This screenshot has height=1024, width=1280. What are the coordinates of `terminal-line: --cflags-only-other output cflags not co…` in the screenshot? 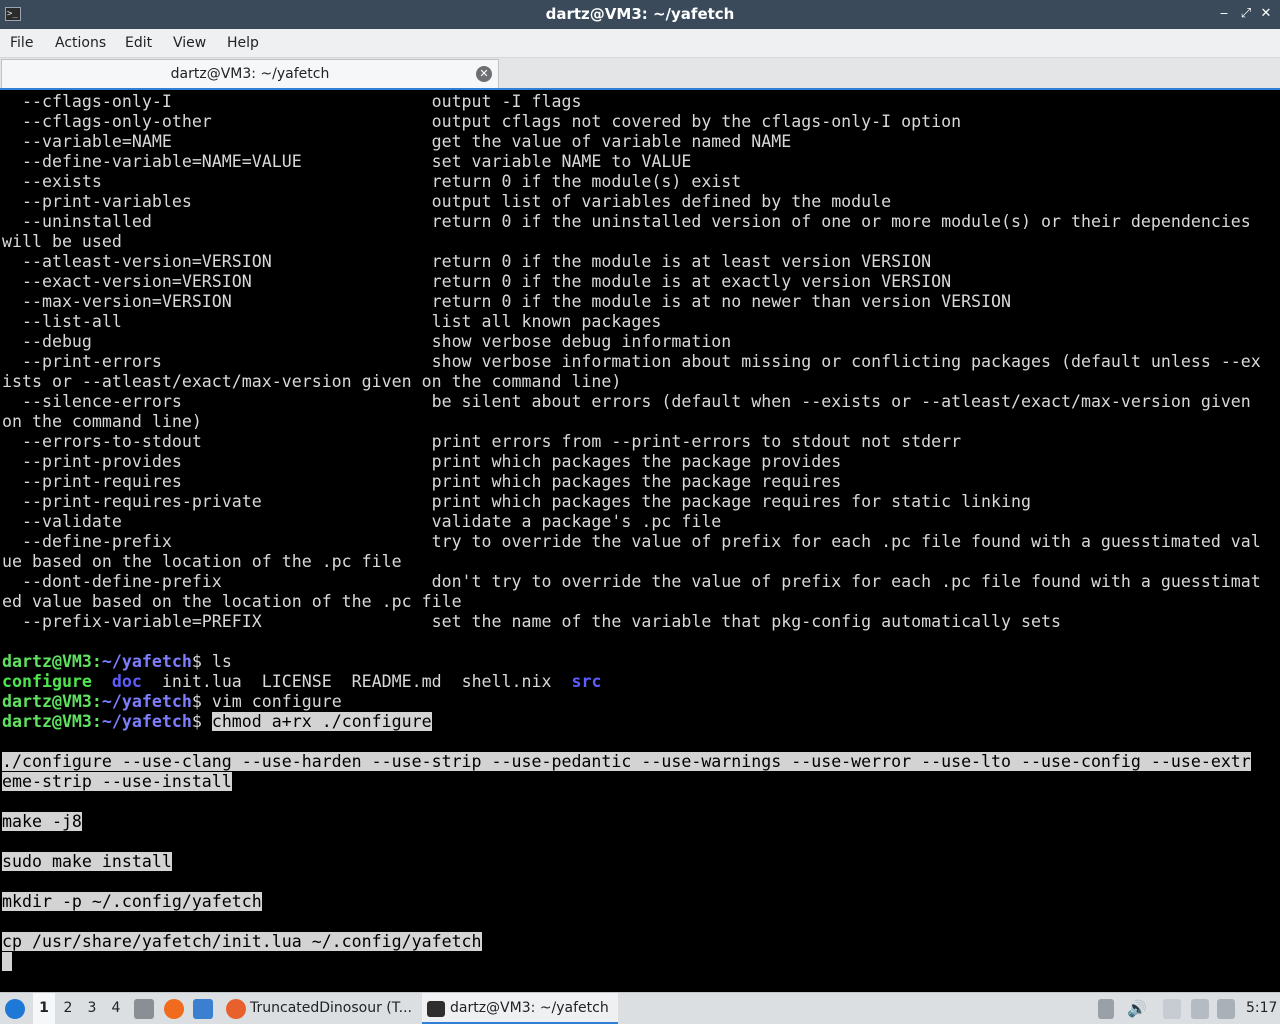 It's located at (640, 122).